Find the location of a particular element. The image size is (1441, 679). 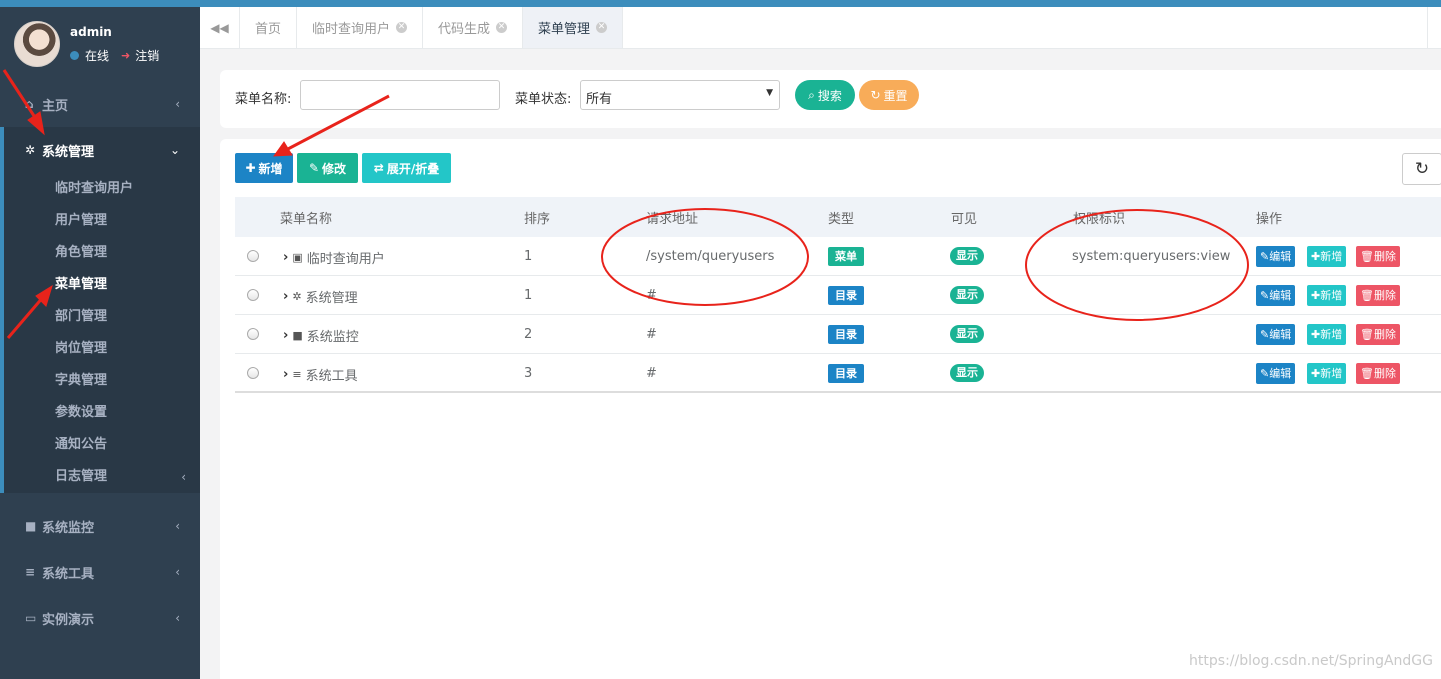

search-button-label: 搜索 is located at coordinates (829, 95).